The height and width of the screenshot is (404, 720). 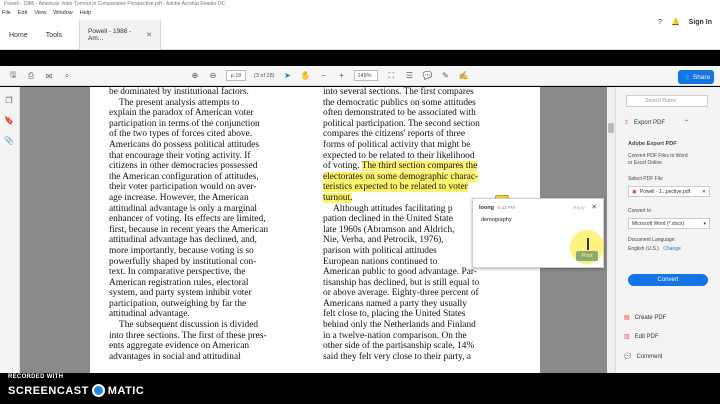 I want to click on save-icon: 🖫, so click(x=13, y=75).